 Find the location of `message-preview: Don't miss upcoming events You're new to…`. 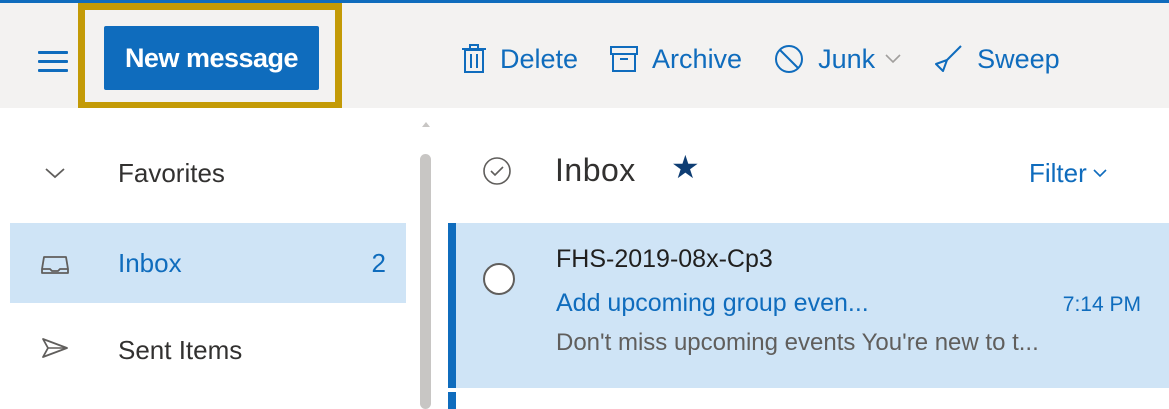

message-preview: Don't miss upcoming events You're new to… is located at coordinates (797, 342).